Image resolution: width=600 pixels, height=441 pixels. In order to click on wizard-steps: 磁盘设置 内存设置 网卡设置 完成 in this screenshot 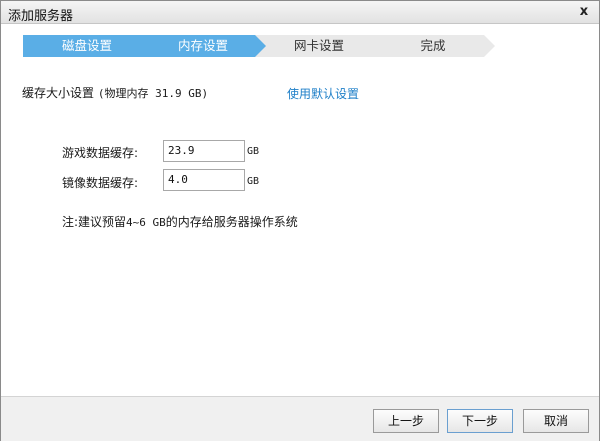, I will do `click(263, 46)`.